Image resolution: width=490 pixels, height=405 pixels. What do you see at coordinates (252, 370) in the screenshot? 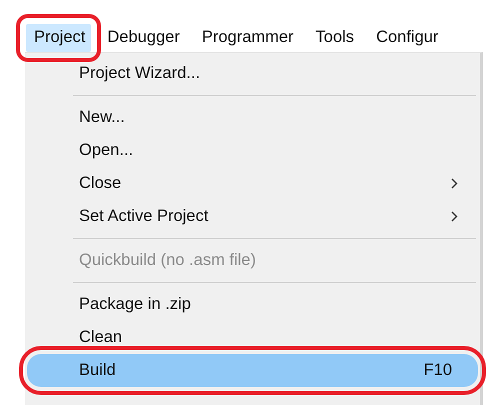
I see `menu-item: Build F10` at bounding box center [252, 370].